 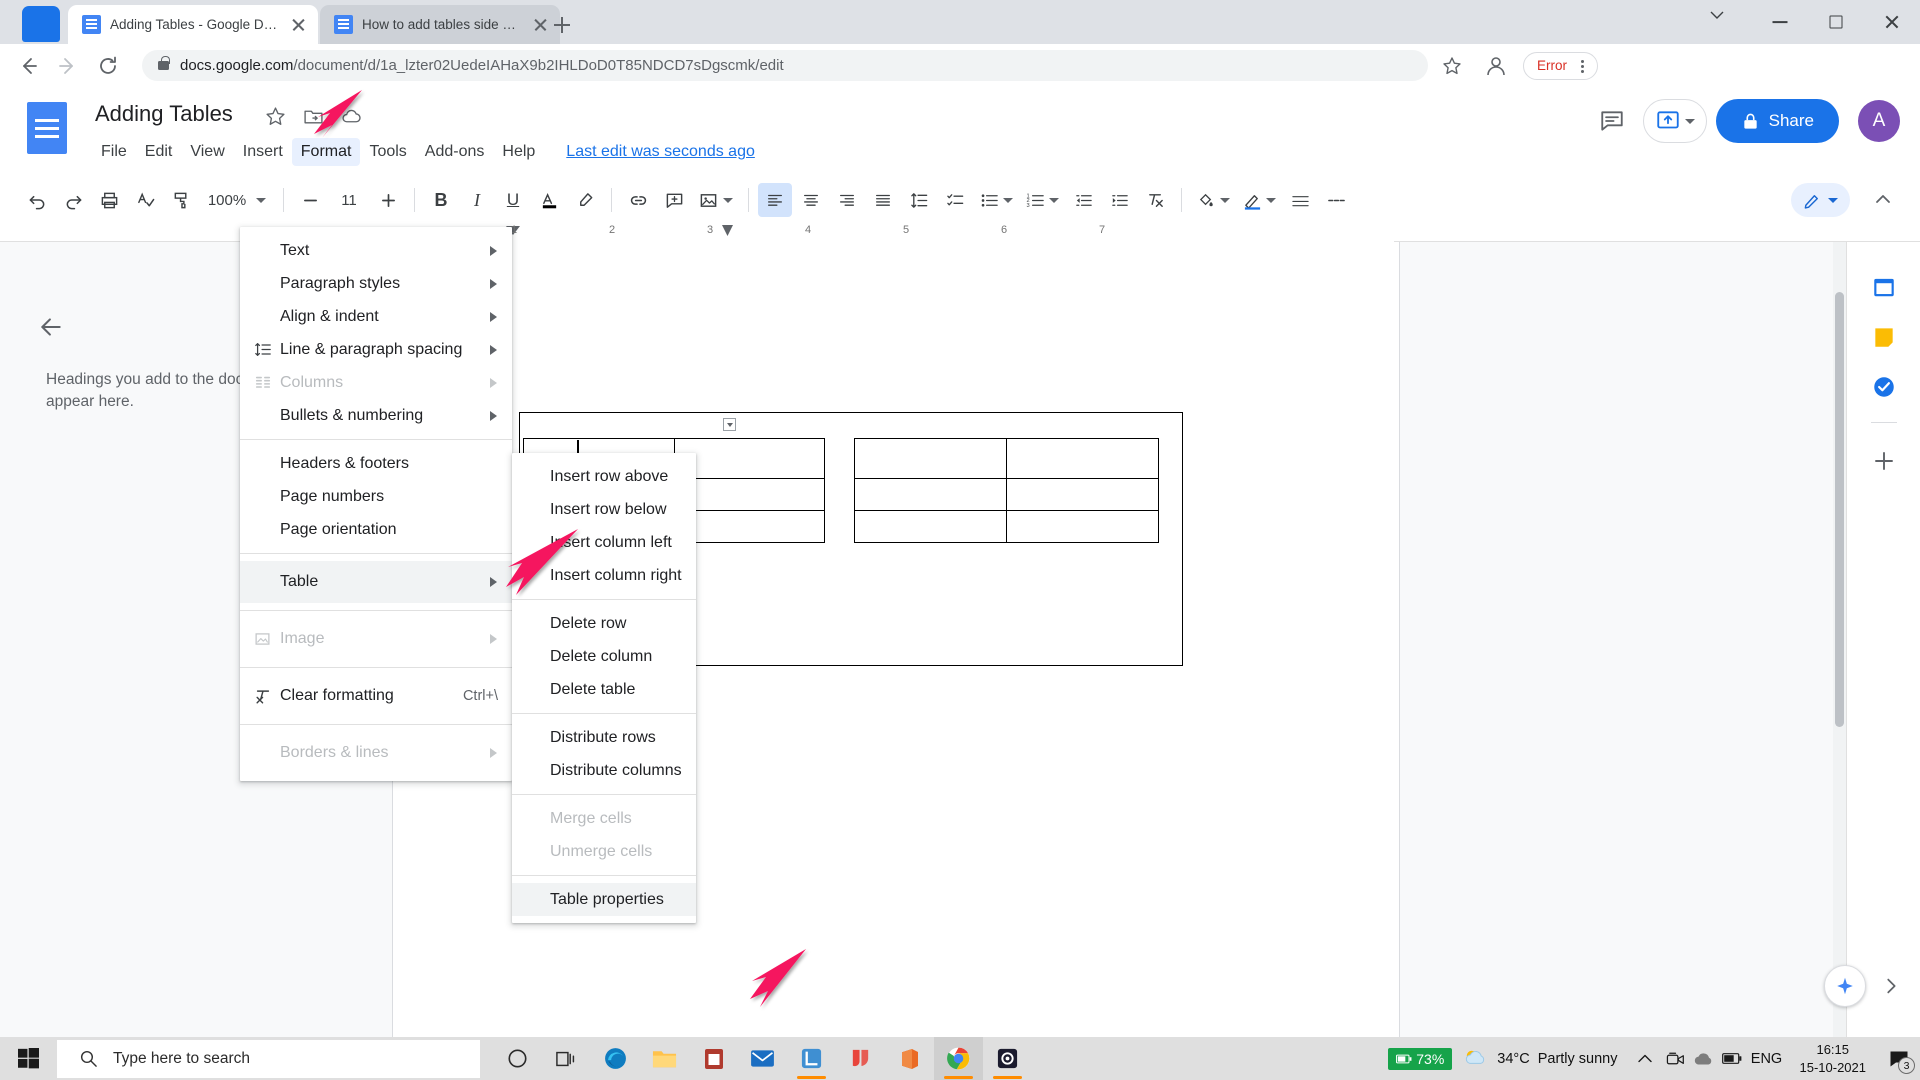 I want to click on menu-edit: Edit, so click(x=159, y=152).